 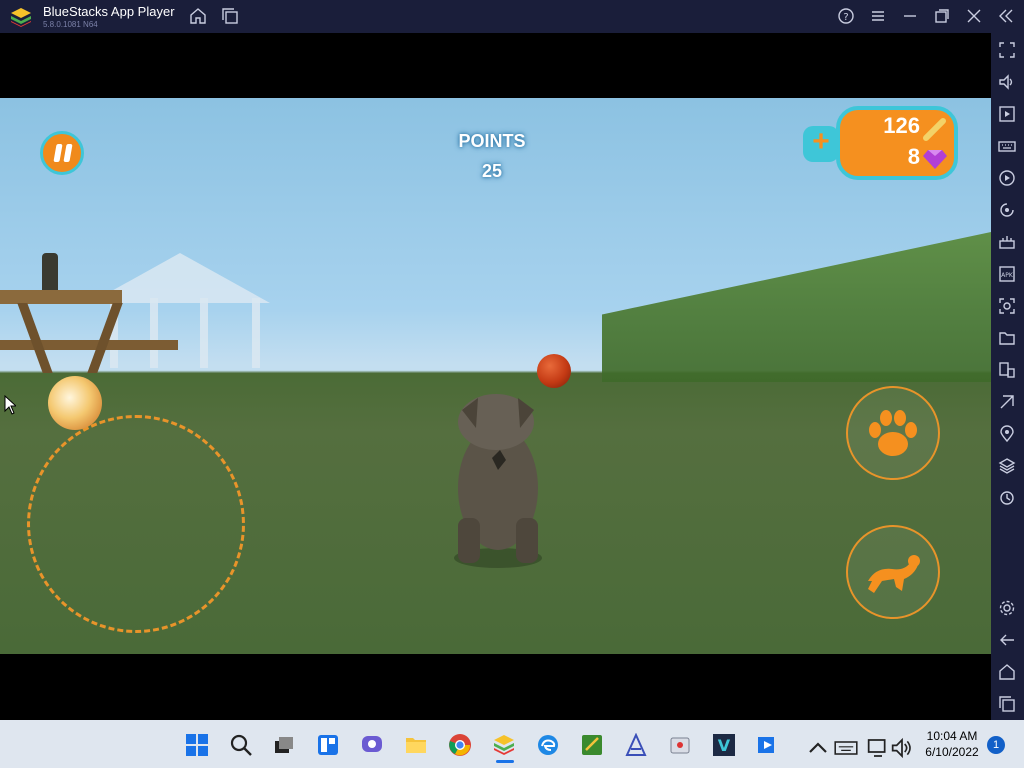 What do you see at coordinates (1007, 114) in the screenshot?
I see `media-icon` at bounding box center [1007, 114].